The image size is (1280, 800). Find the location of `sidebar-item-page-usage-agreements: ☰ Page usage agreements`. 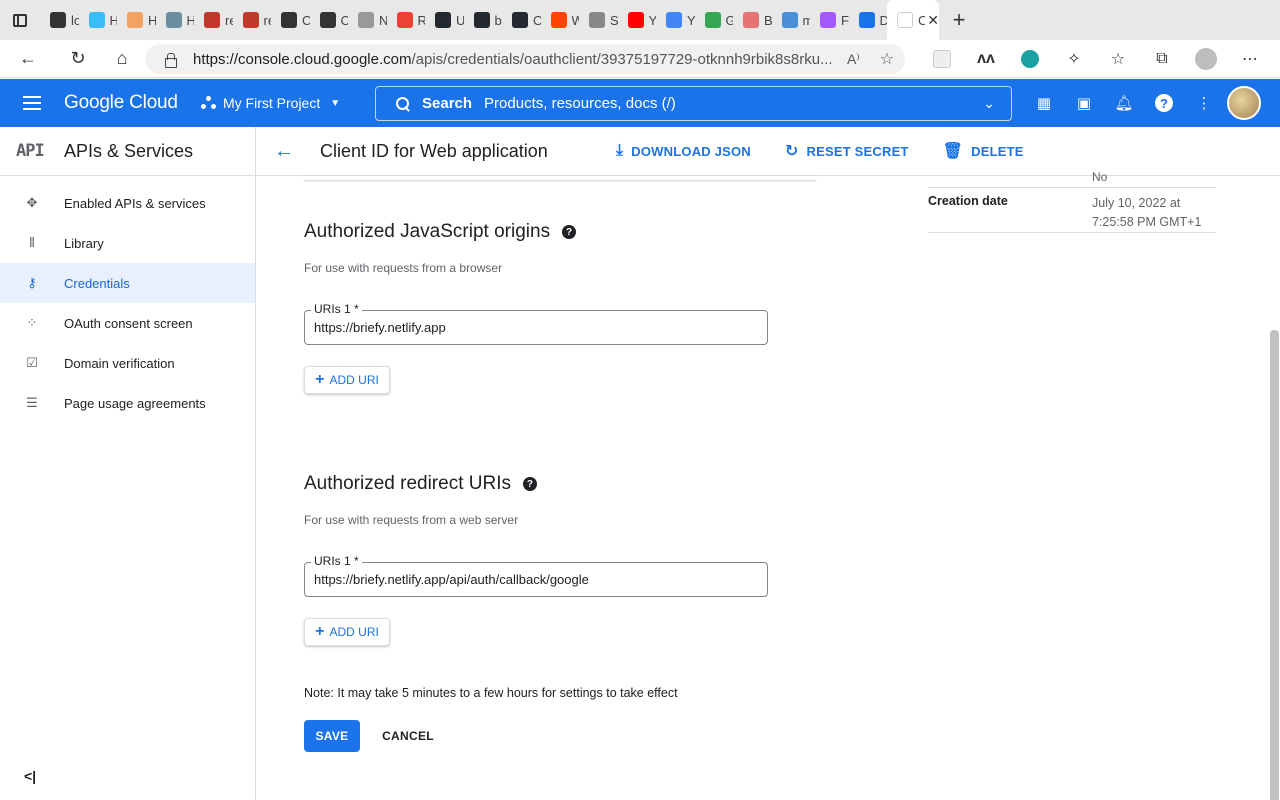

sidebar-item-page-usage-agreements: ☰ Page usage agreements is located at coordinates (127, 403).